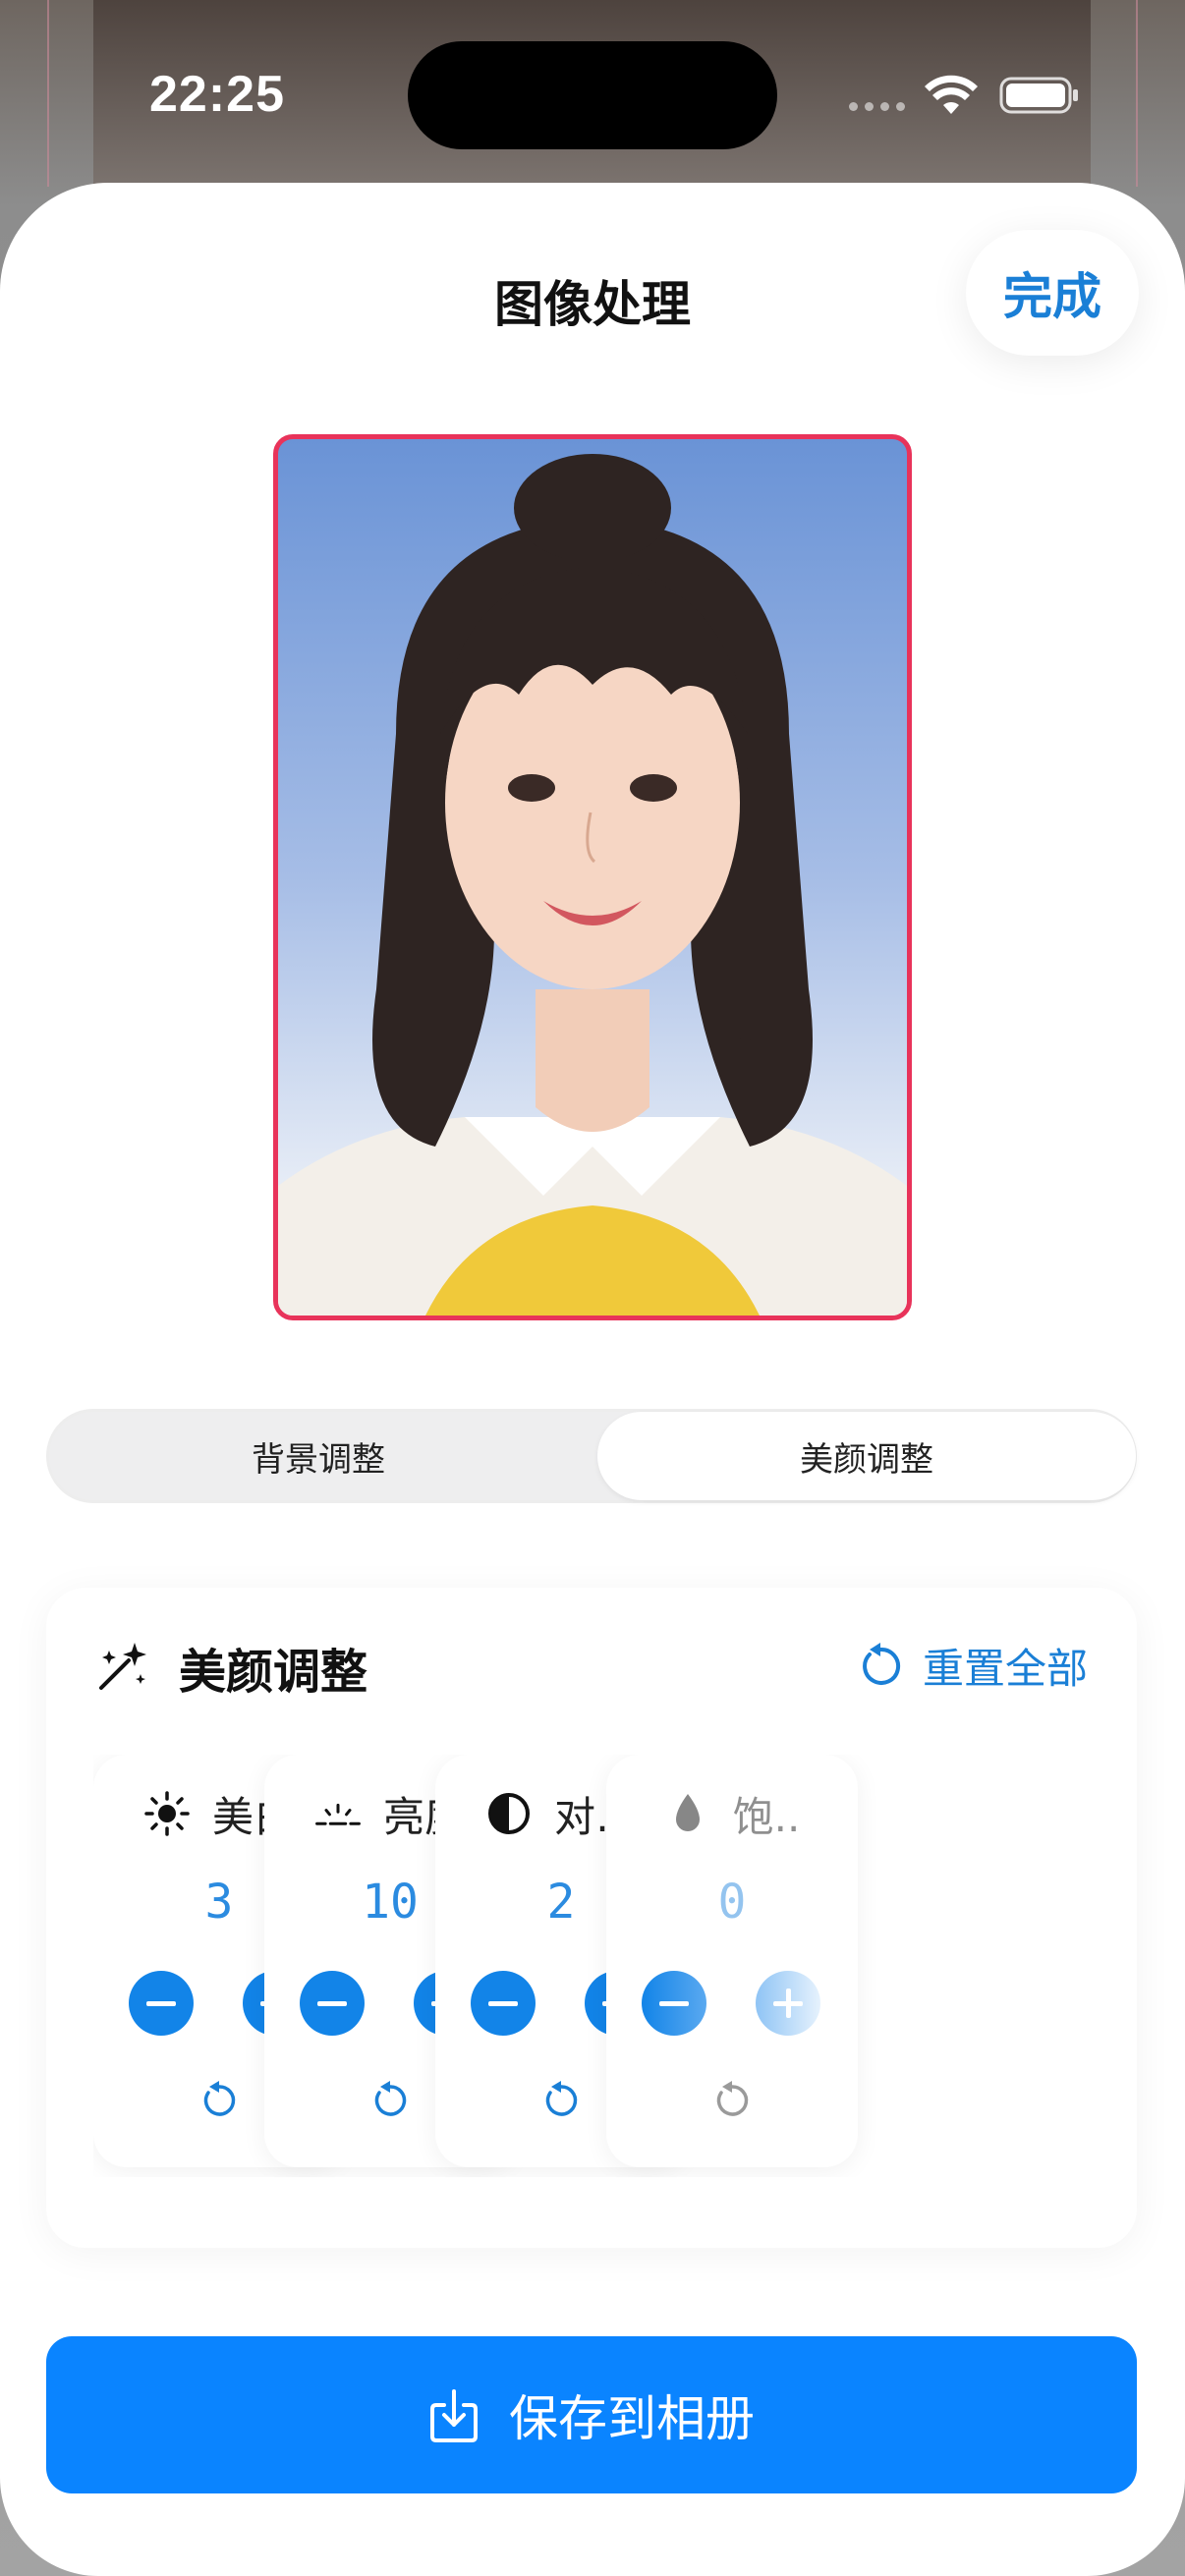  What do you see at coordinates (217, 94) in the screenshot?
I see `status-time: 22:25` at bounding box center [217, 94].